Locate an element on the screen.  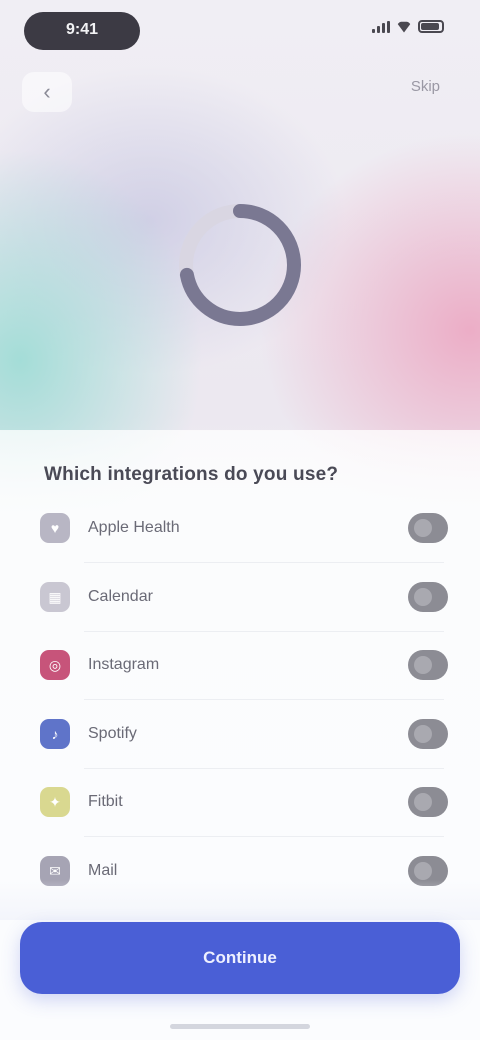
status-icons is located at coordinates (408, 26).